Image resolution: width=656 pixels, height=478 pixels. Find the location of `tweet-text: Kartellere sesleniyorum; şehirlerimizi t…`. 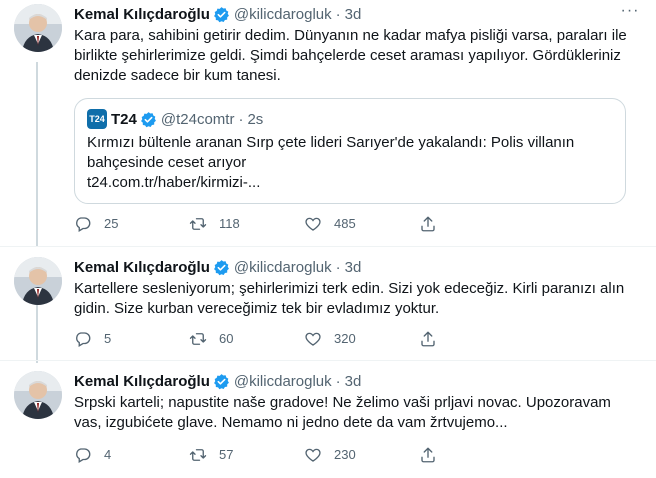

tweet-text: Kartellere sesleniyorum; şehirlerimizi t… is located at coordinates (349, 298).